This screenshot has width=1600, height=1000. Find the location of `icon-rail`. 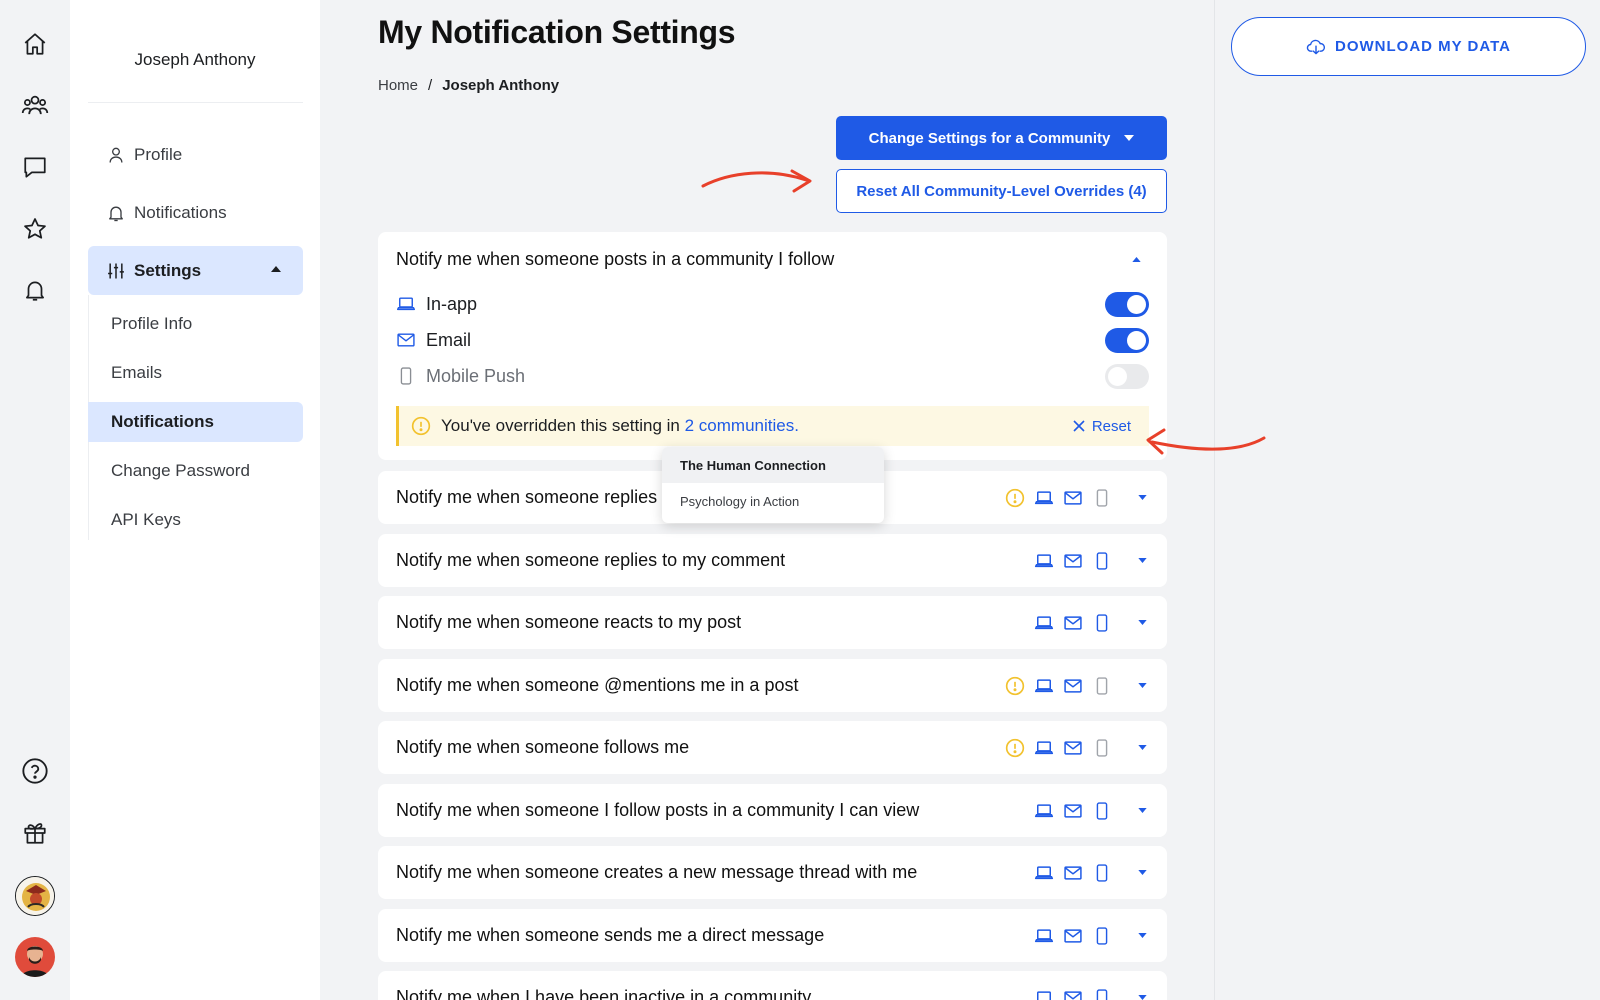

icon-rail is located at coordinates (35, 500).